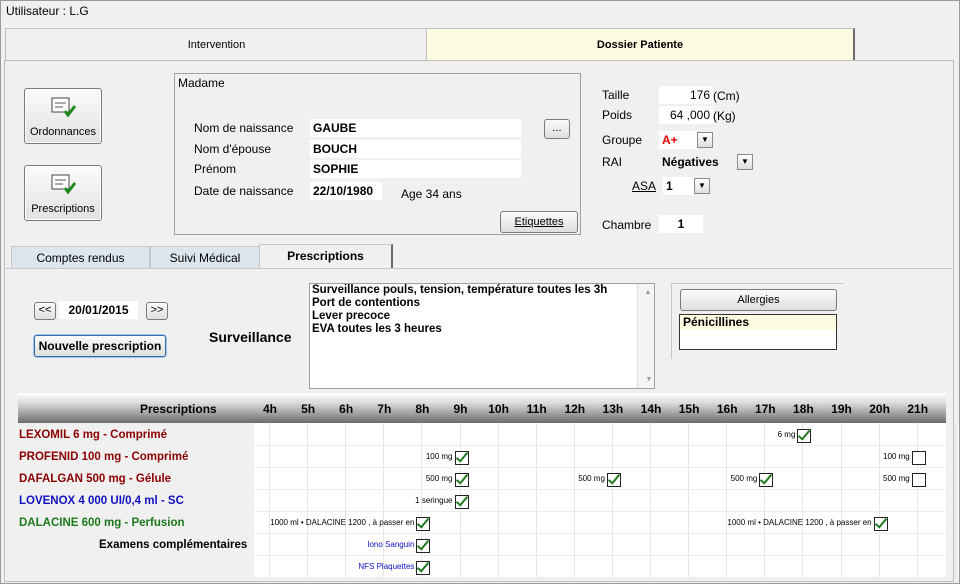 This screenshot has width=960, height=584. Describe the element at coordinates (415, 149) in the screenshot. I see `nom-epouse-field: BOUCH` at that location.